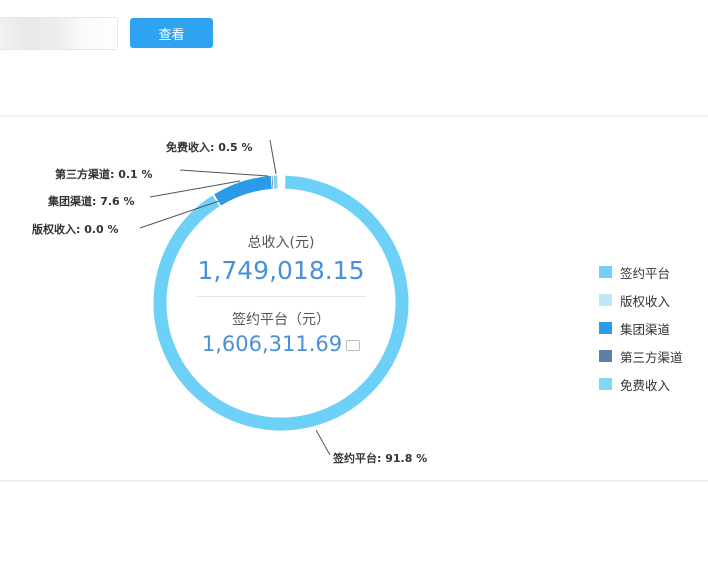 This screenshot has width=708, height=574. I want to click on slice-label-4: 免费收入: 0.5 %, so click(209, 147).